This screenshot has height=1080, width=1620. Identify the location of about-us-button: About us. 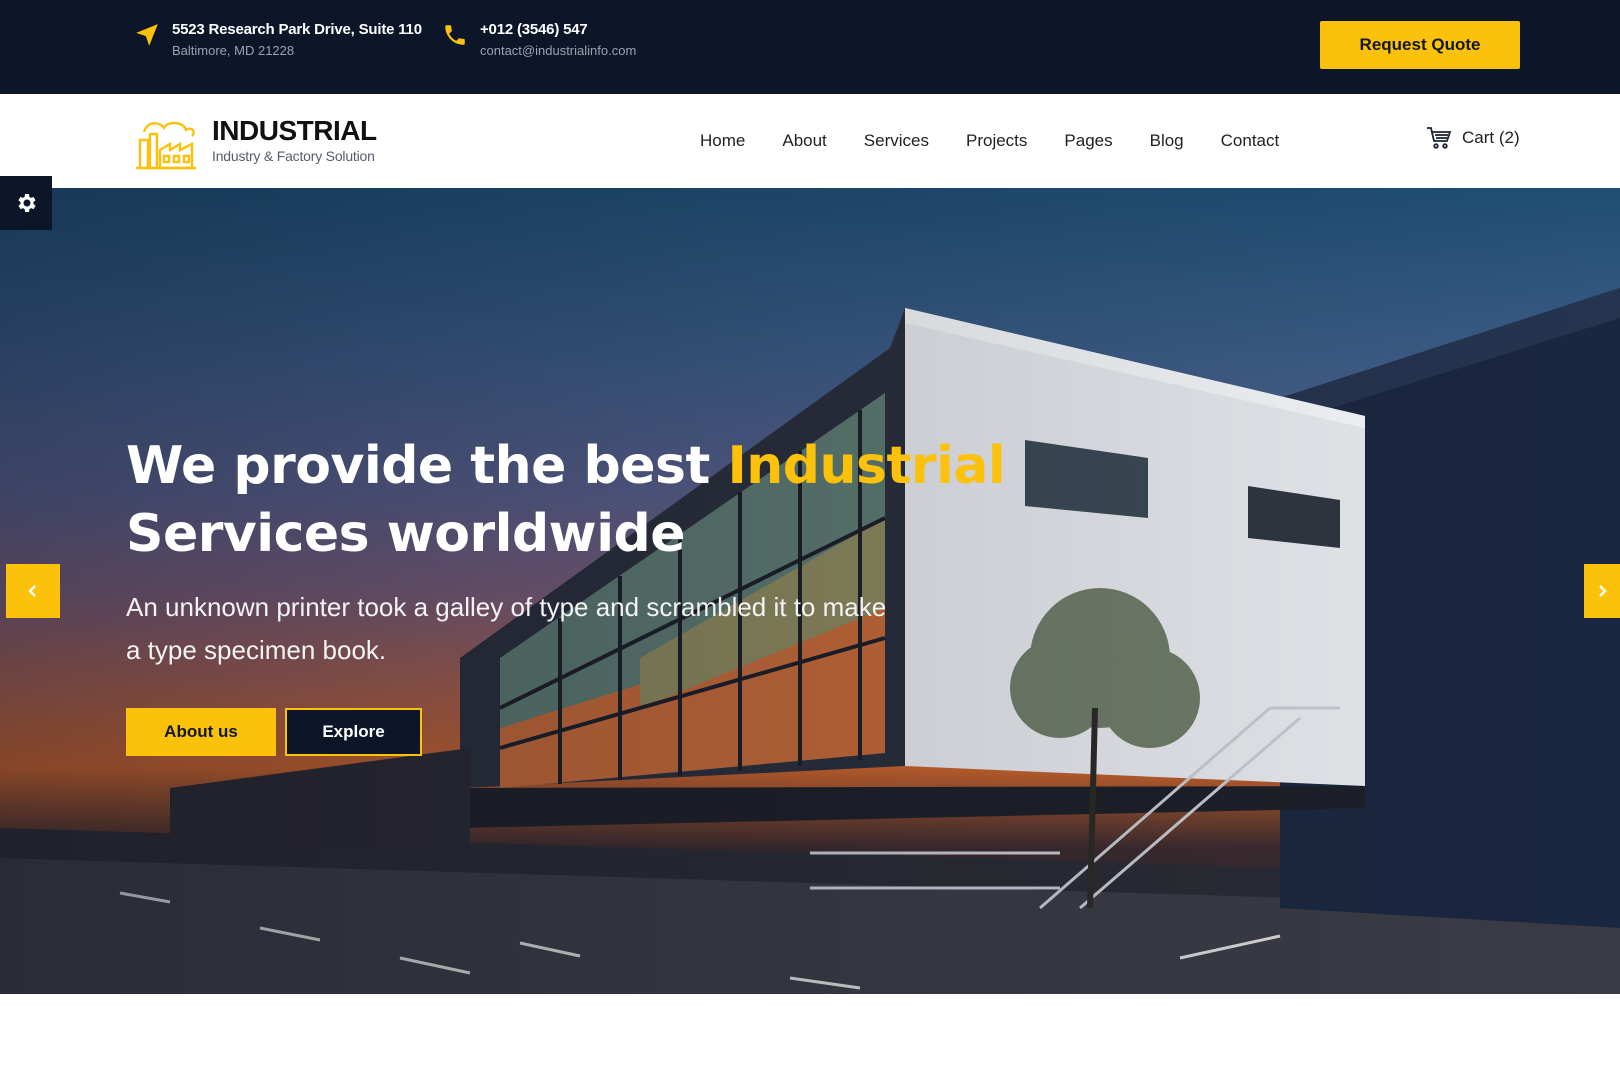
(201, 732).